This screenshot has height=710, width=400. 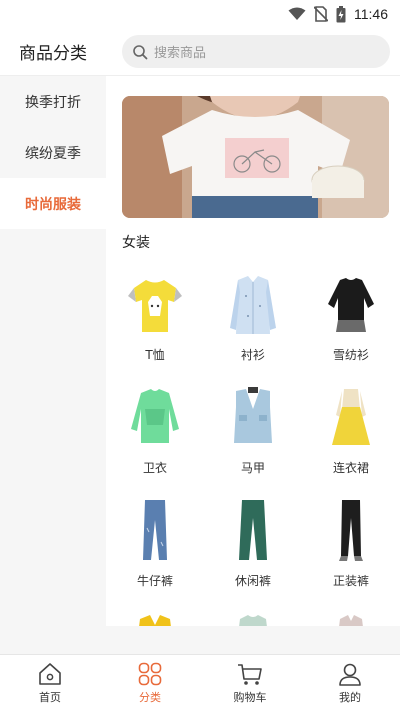 I want to click on category-grid-icon, so click(x=150, y=674).